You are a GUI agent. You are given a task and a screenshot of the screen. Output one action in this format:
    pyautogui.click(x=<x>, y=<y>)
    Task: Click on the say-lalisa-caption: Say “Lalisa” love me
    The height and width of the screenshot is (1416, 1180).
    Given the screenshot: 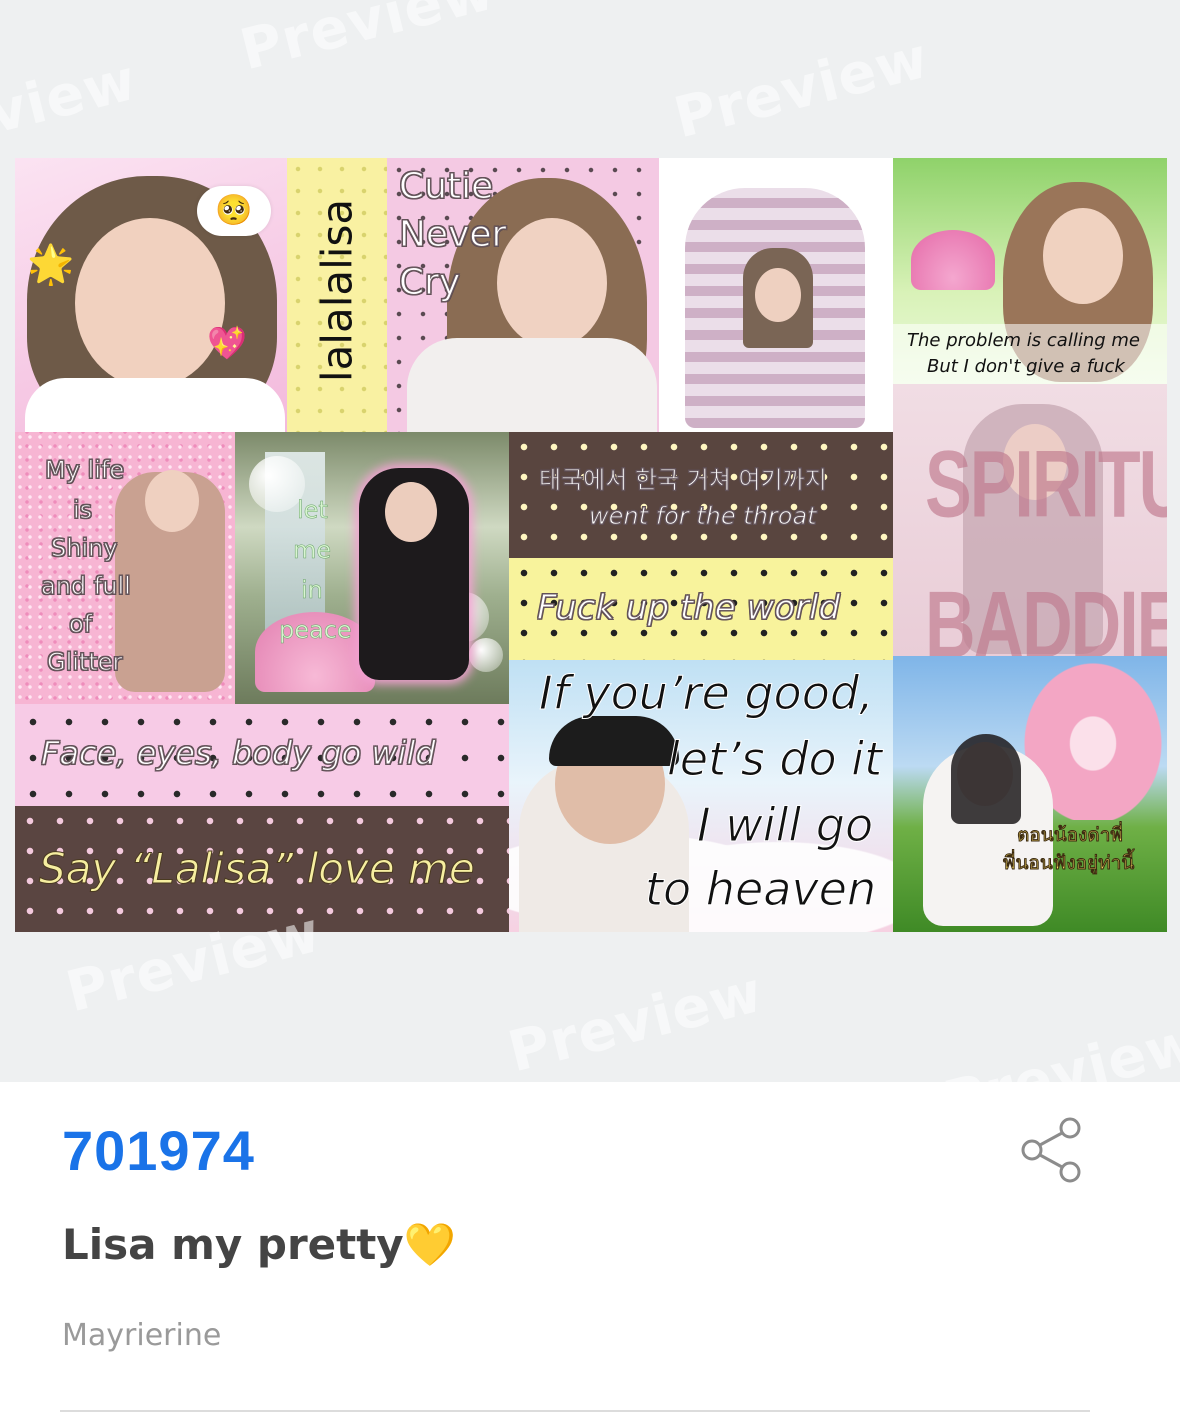 What is the action you would take?
    pyautogui.click(x=257, y=869)
    